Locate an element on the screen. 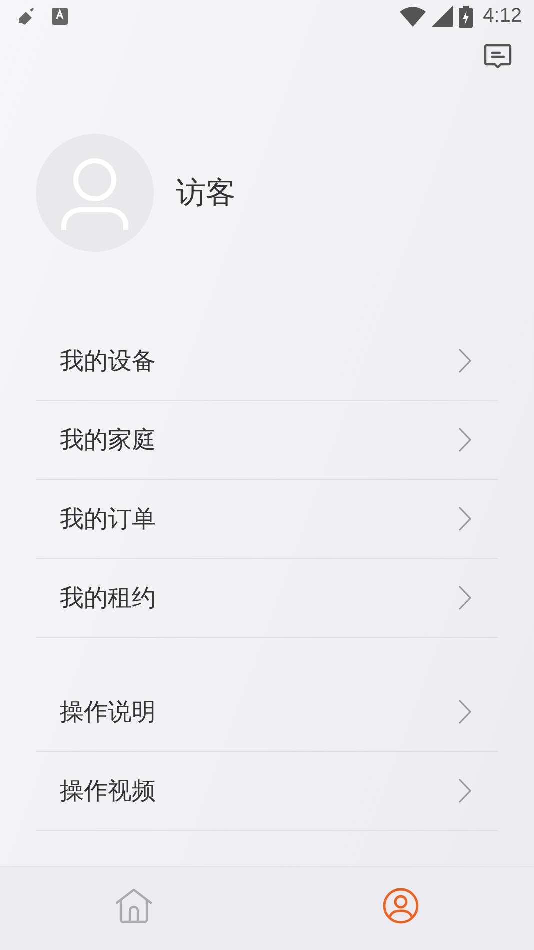 The height and width of the screenshot is (950, 534). home-icon is located at coordinates (134, 905).